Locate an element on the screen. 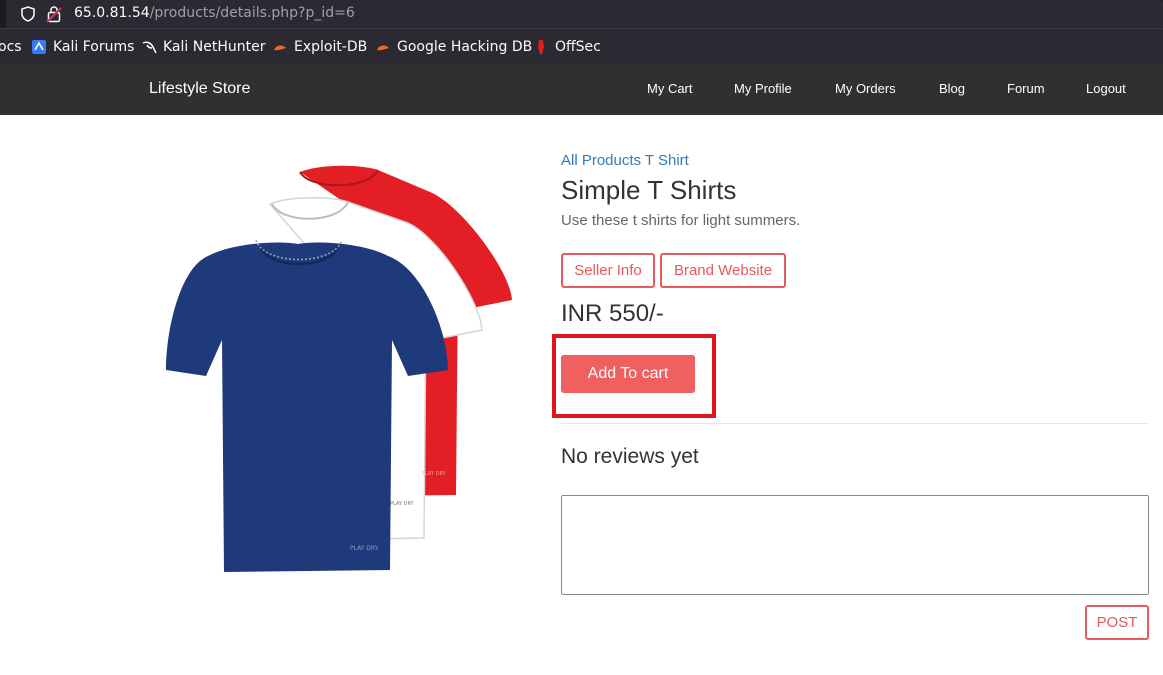  ghdb-icon is located at coordinates (383, 47).